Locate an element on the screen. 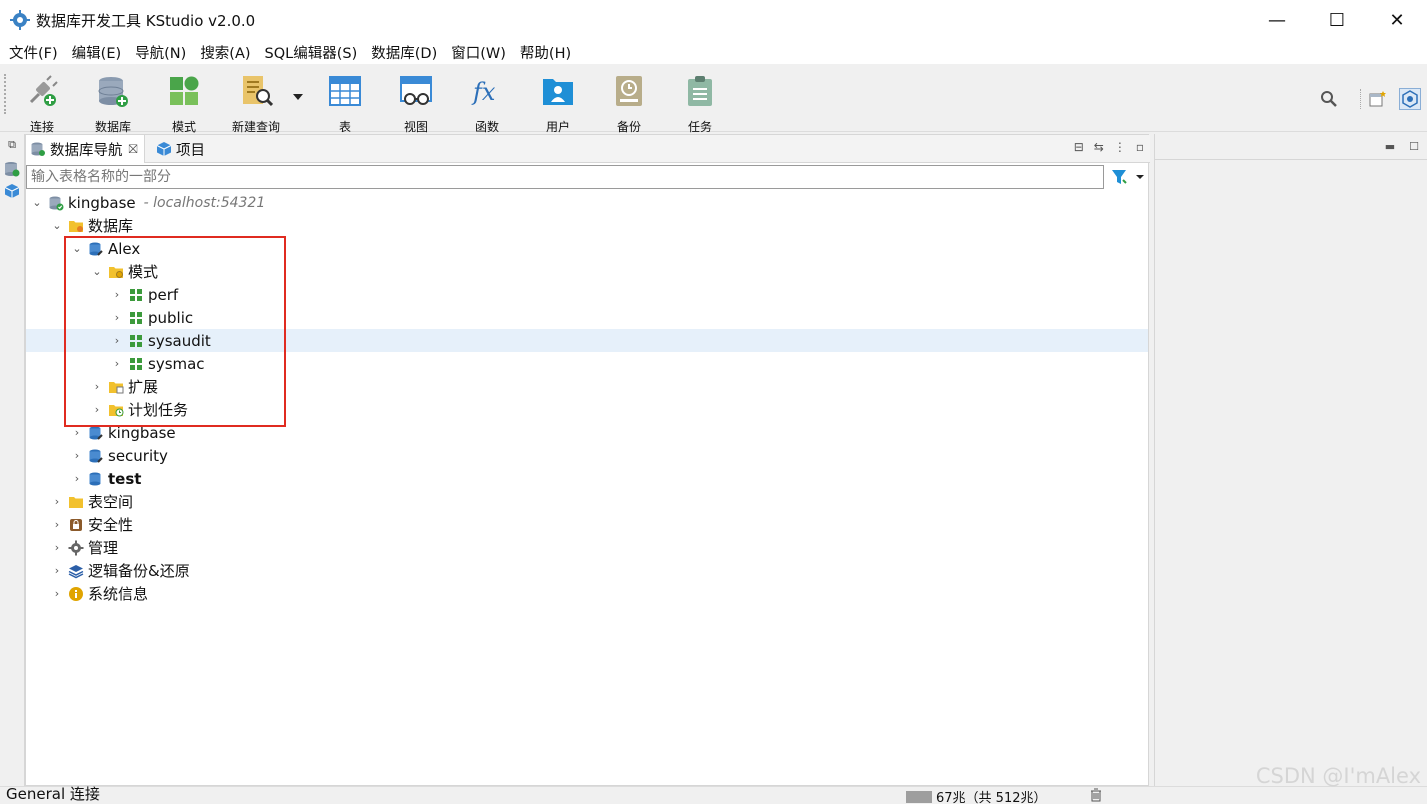 The width and height of the screenshot is (1427, 804). perspective-icon is located at coordinates (1410, 99).